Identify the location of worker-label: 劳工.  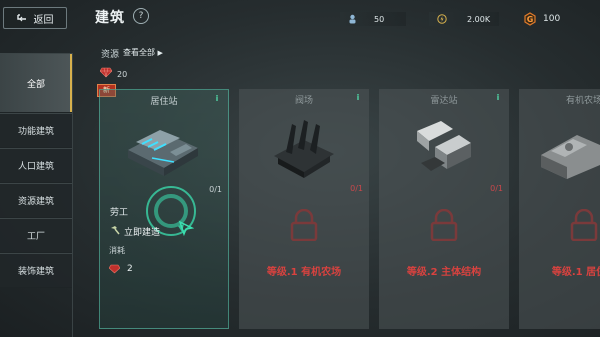
(119, 213).